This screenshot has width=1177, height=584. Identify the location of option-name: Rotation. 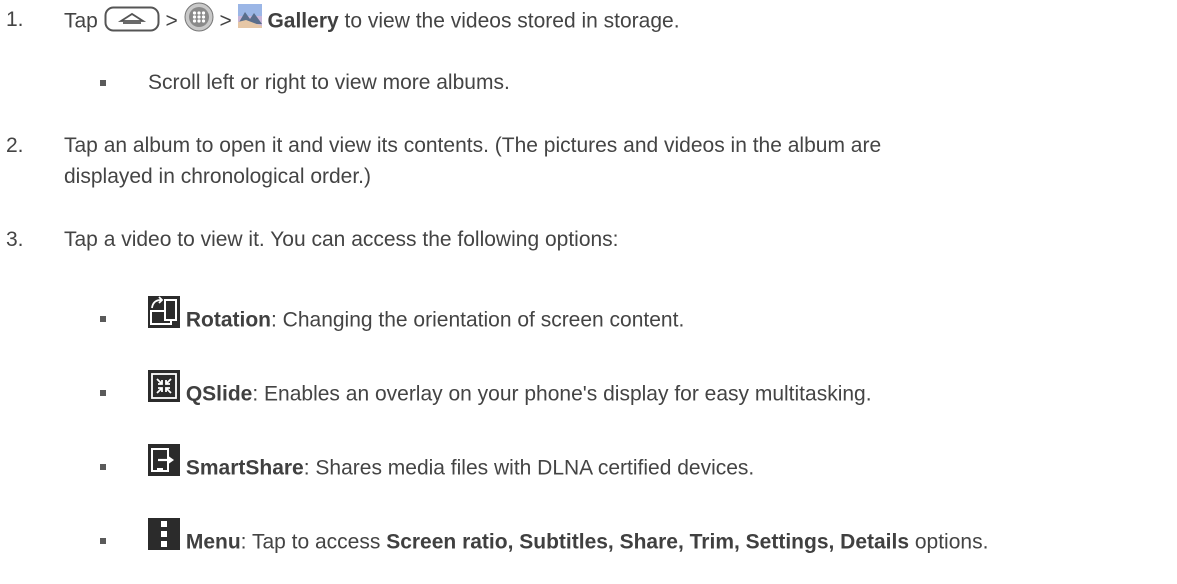
(228, 320).